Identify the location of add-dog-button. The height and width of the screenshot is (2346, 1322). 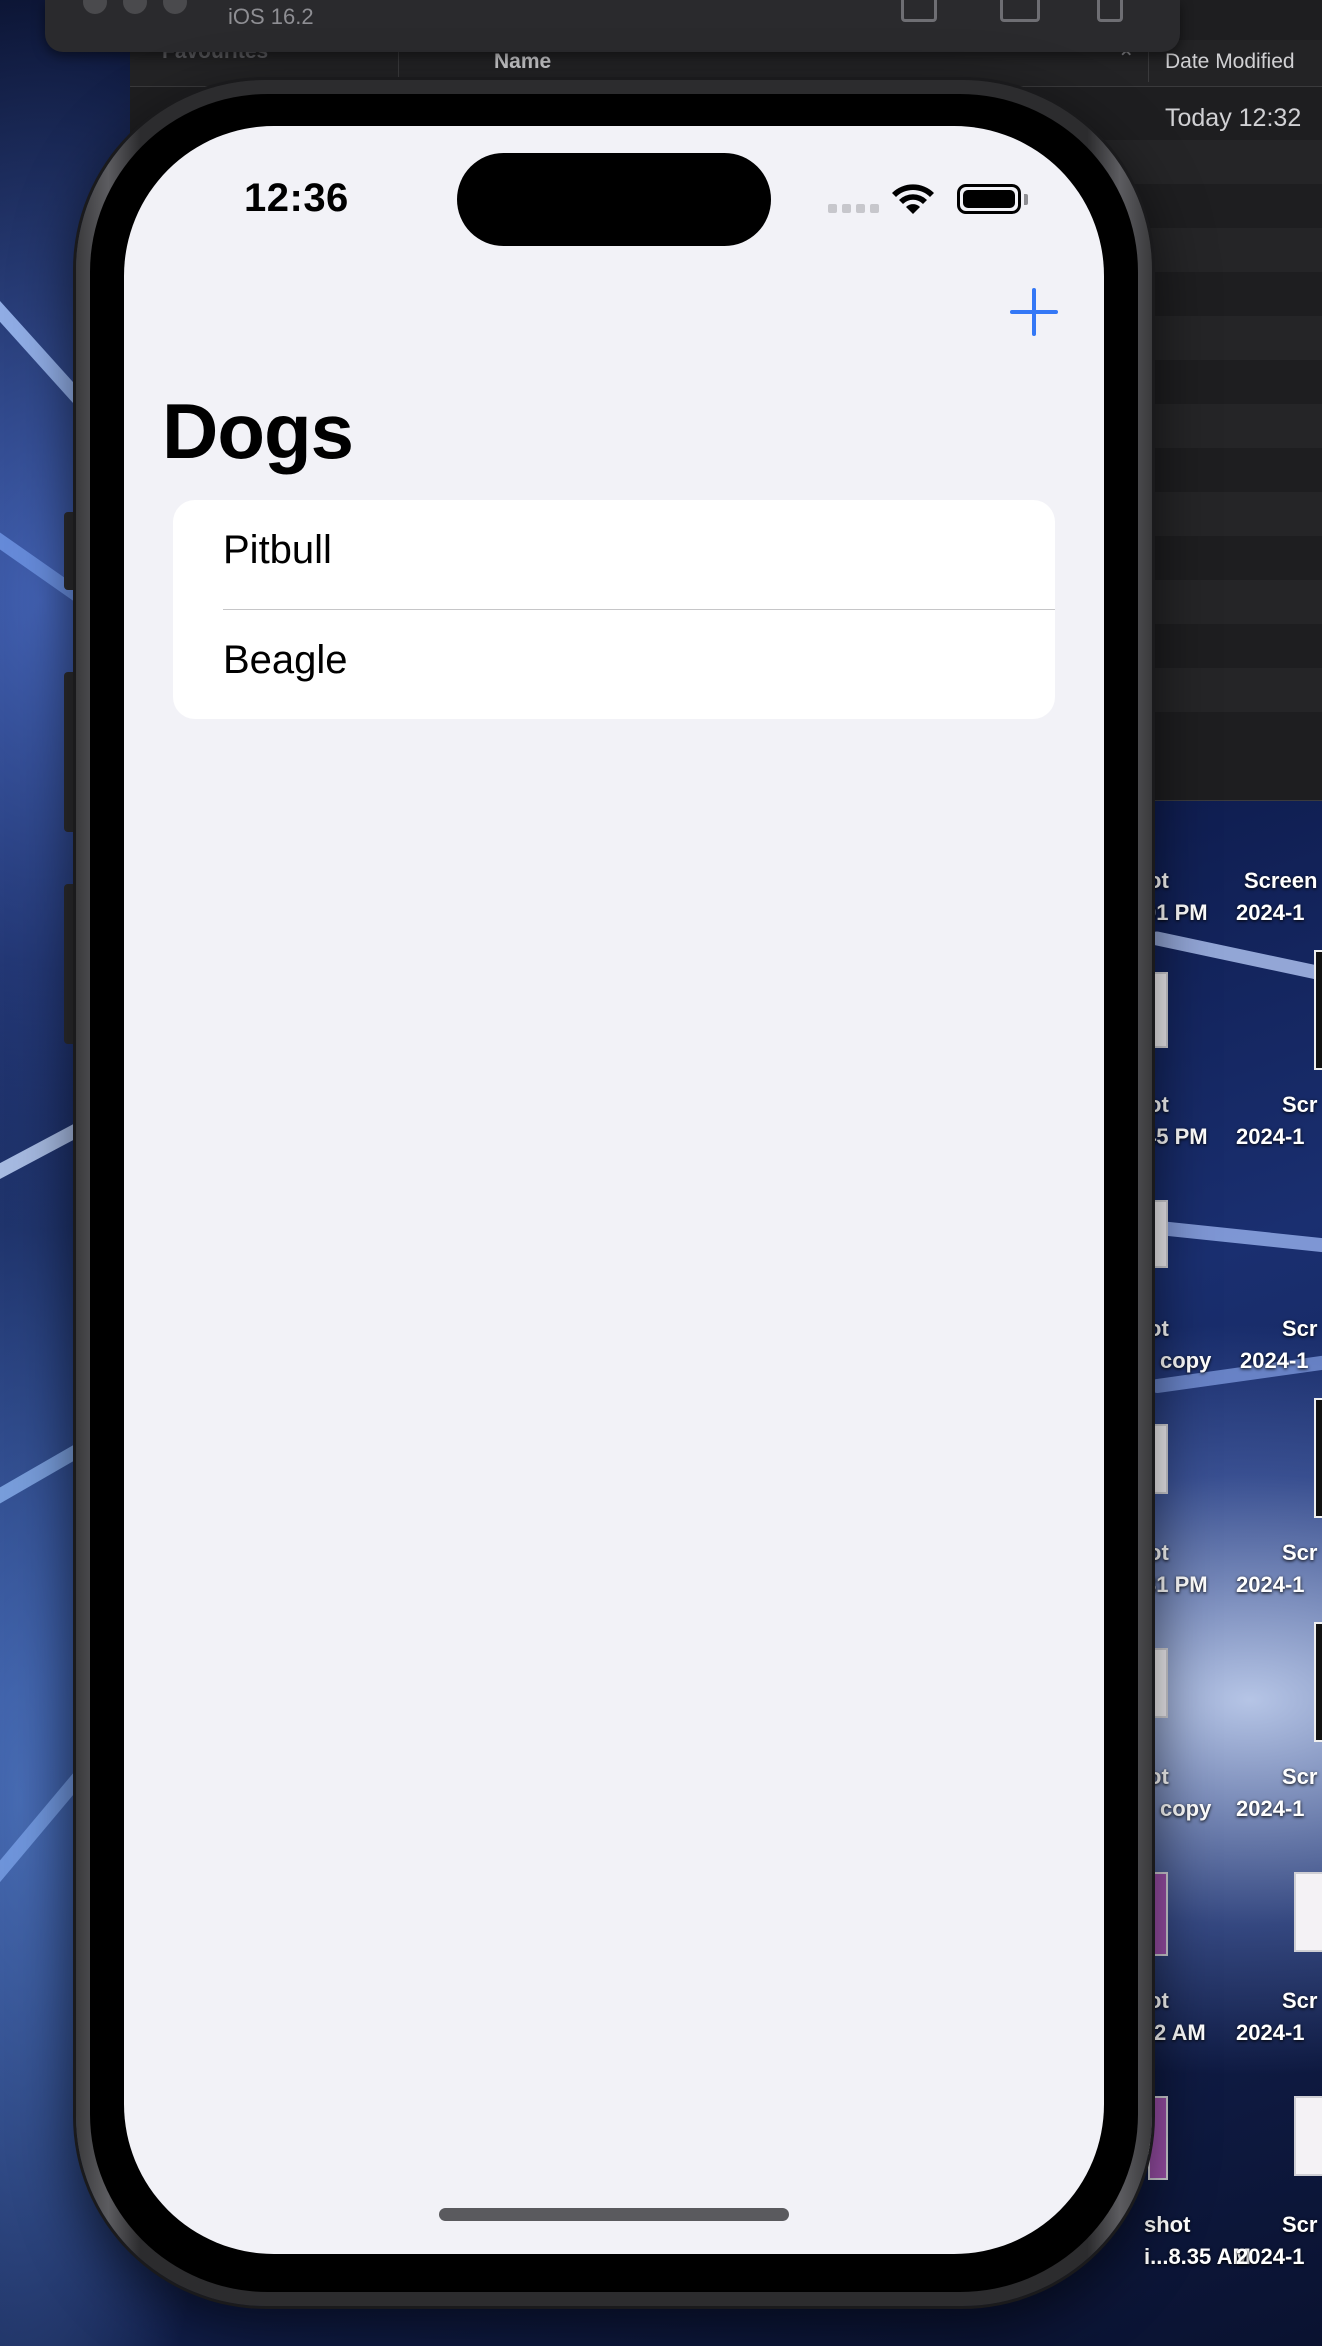
(1034, 312).